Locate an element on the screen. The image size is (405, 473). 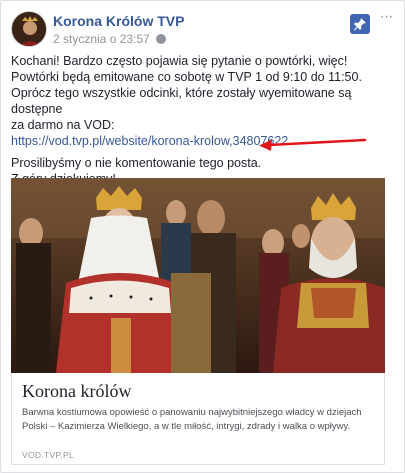
more-options-icon: ··· is located at coordinates (386, 17).